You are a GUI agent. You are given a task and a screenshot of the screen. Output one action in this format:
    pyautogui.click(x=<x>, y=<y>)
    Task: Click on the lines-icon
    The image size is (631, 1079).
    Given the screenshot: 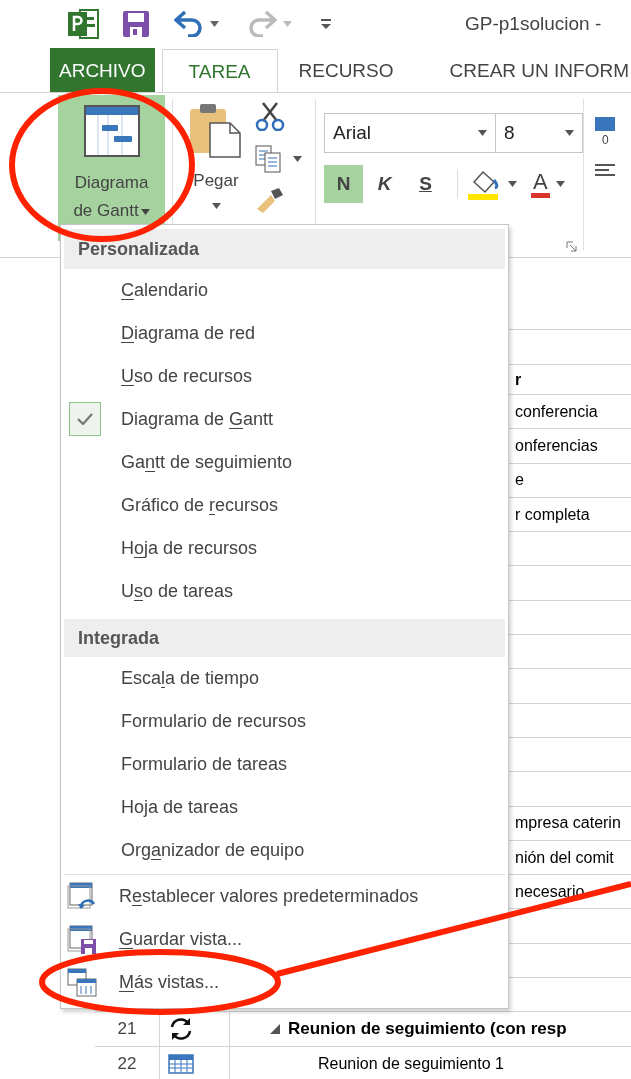 What is the action you would take?
    pyautogui.click(x=605, y=171)
    